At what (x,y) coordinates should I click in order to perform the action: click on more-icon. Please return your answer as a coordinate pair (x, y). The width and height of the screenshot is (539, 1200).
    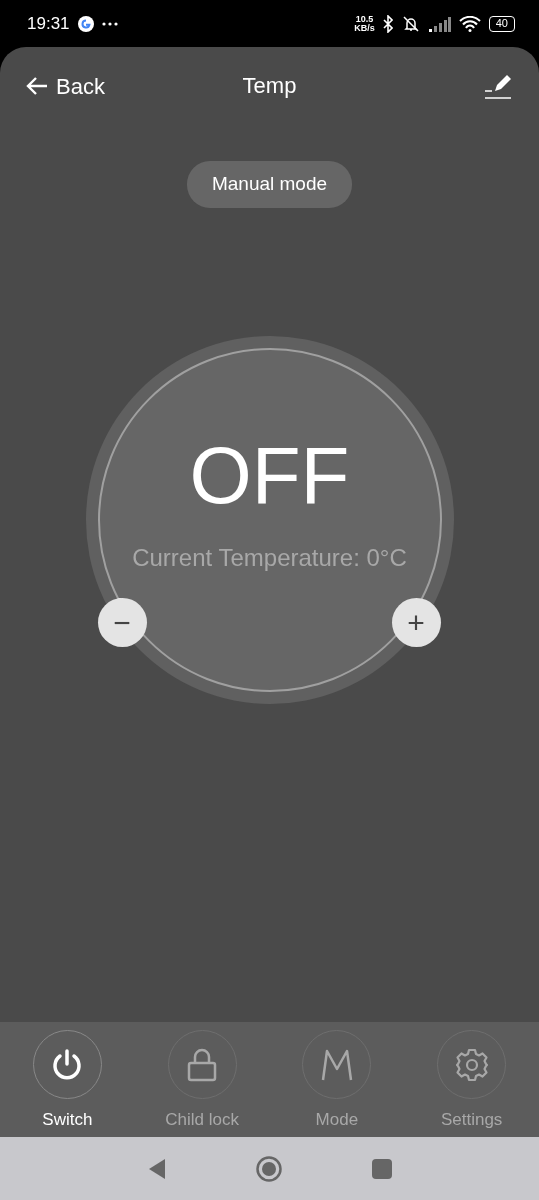
    Looking at the image, I should click on (109, 23).